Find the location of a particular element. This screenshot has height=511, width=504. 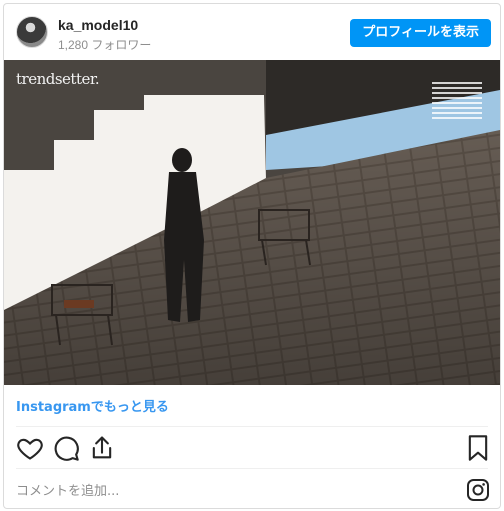

magazine-brand-text: trendsetter. is located at coordinates (58, 79).